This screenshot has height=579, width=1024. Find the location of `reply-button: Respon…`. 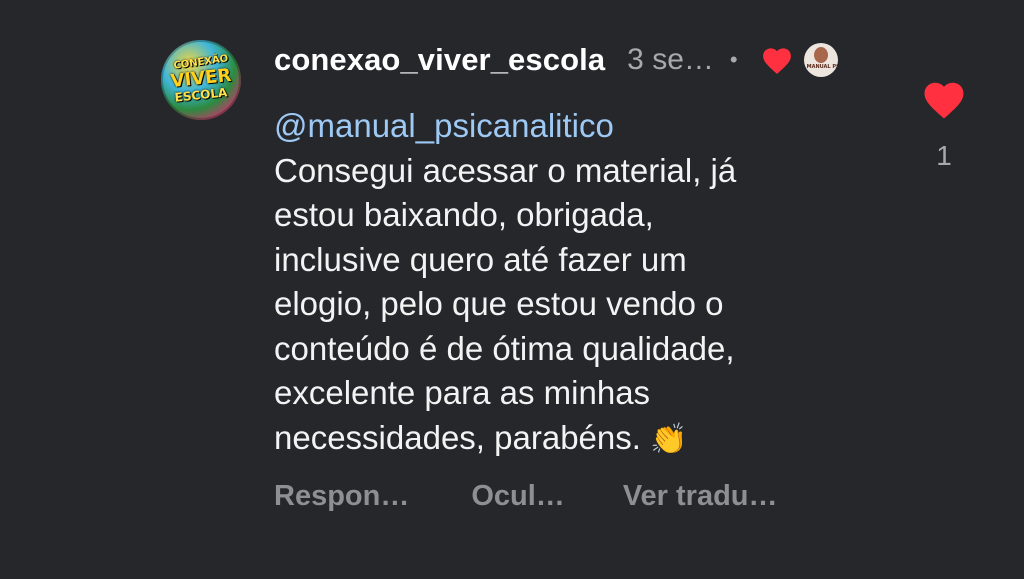

reply-button: Respon… is located at coordinates (341, 496).